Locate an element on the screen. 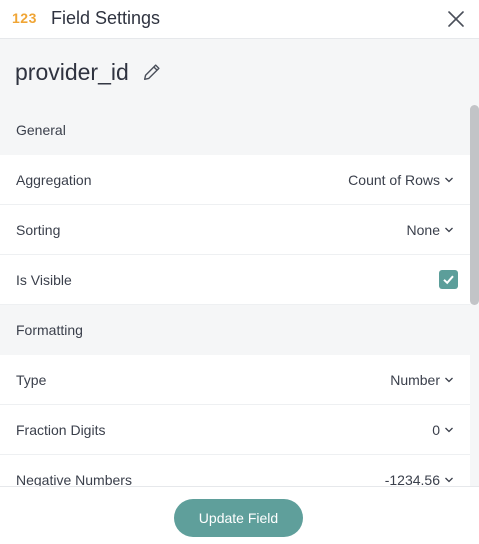 The image size is (479, 544). scrollbar-thumb is located at coordinates (474, 205).